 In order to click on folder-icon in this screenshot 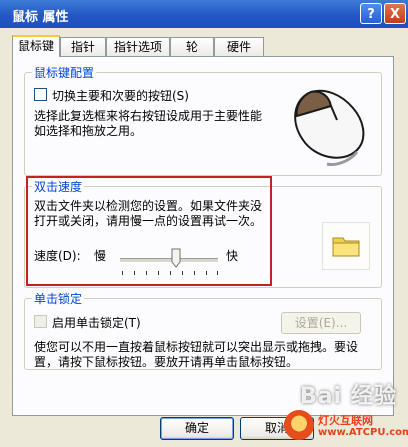, I will do `click(346, 246)`.